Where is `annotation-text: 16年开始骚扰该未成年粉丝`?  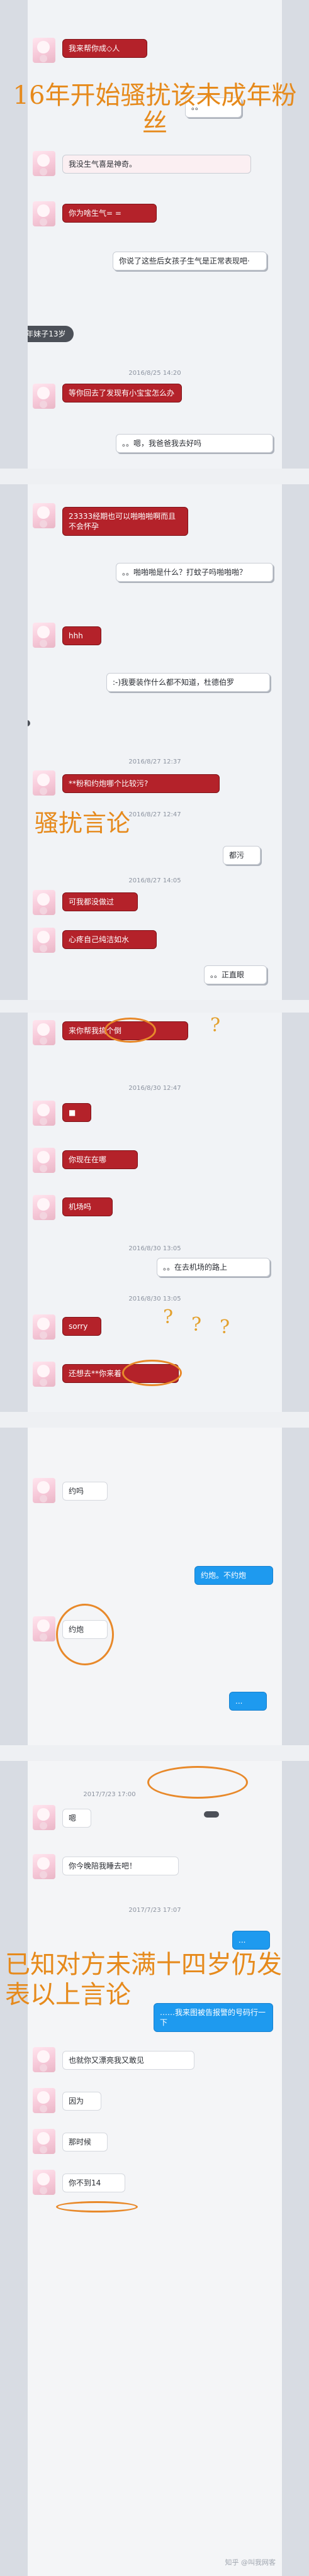
annotation-text: 16年开始骚扰该未成年粉丝 is located at coordinates (155, 109).